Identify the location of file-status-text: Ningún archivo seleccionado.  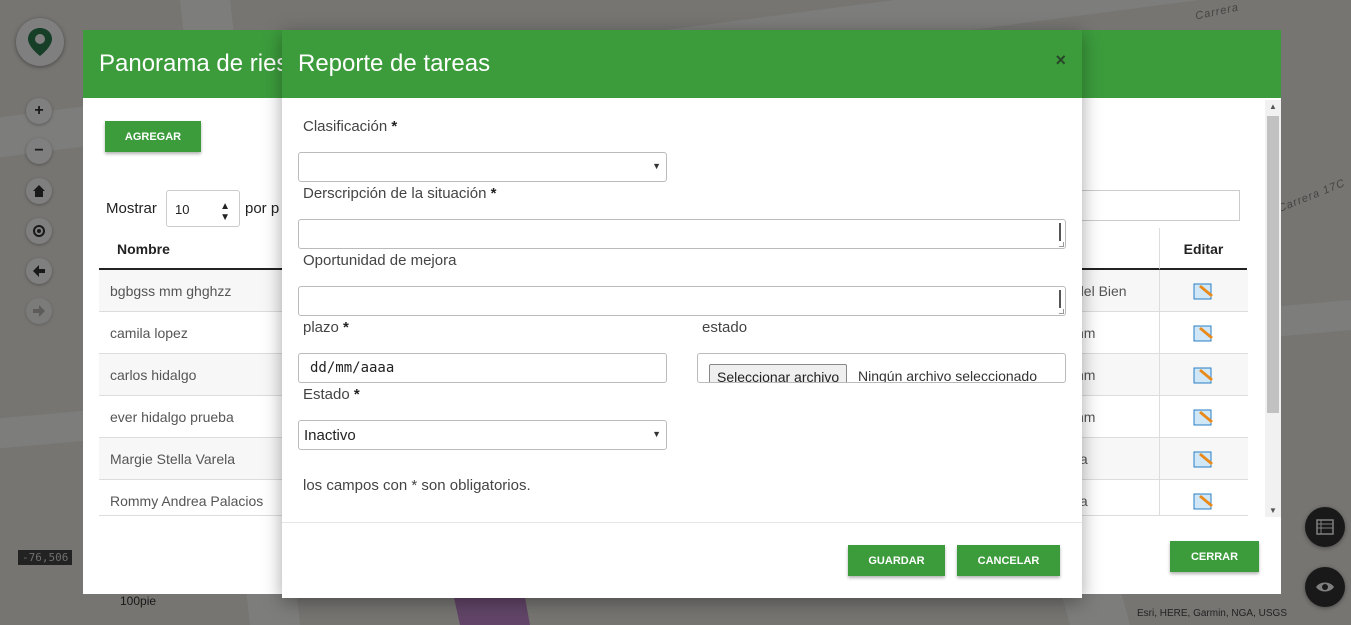
(947, 375).